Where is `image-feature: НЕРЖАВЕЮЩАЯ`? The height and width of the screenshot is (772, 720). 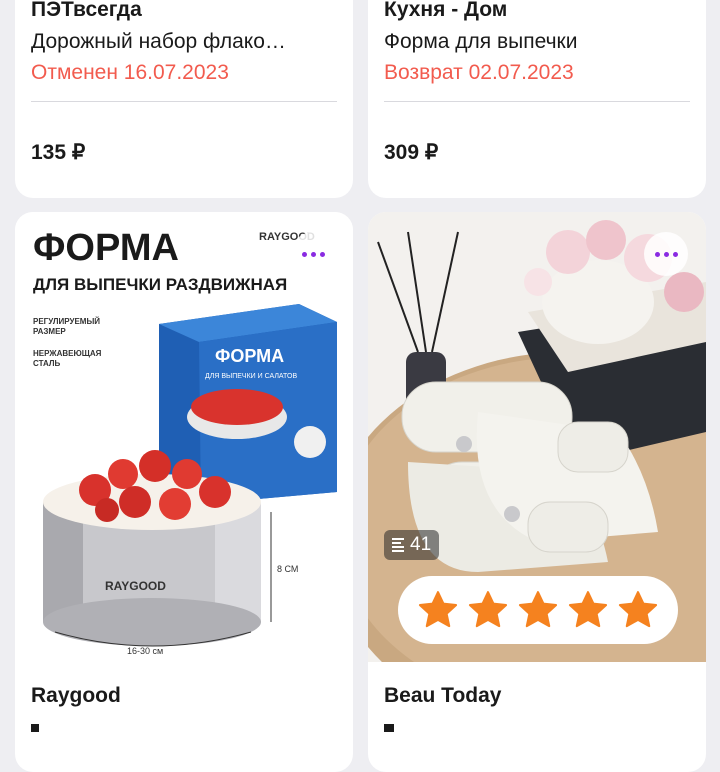
image-feature: НЕРЖАВЕЮЩАЯ is located at coordinates (67, 353).